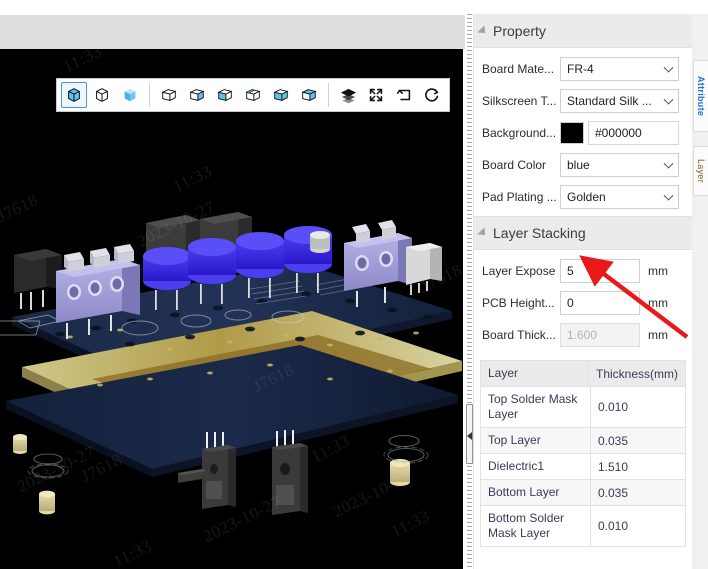 The height and width of the screenshot is (569, 708). I want to click on pad-plating-select: Golden, so click(619, 196).